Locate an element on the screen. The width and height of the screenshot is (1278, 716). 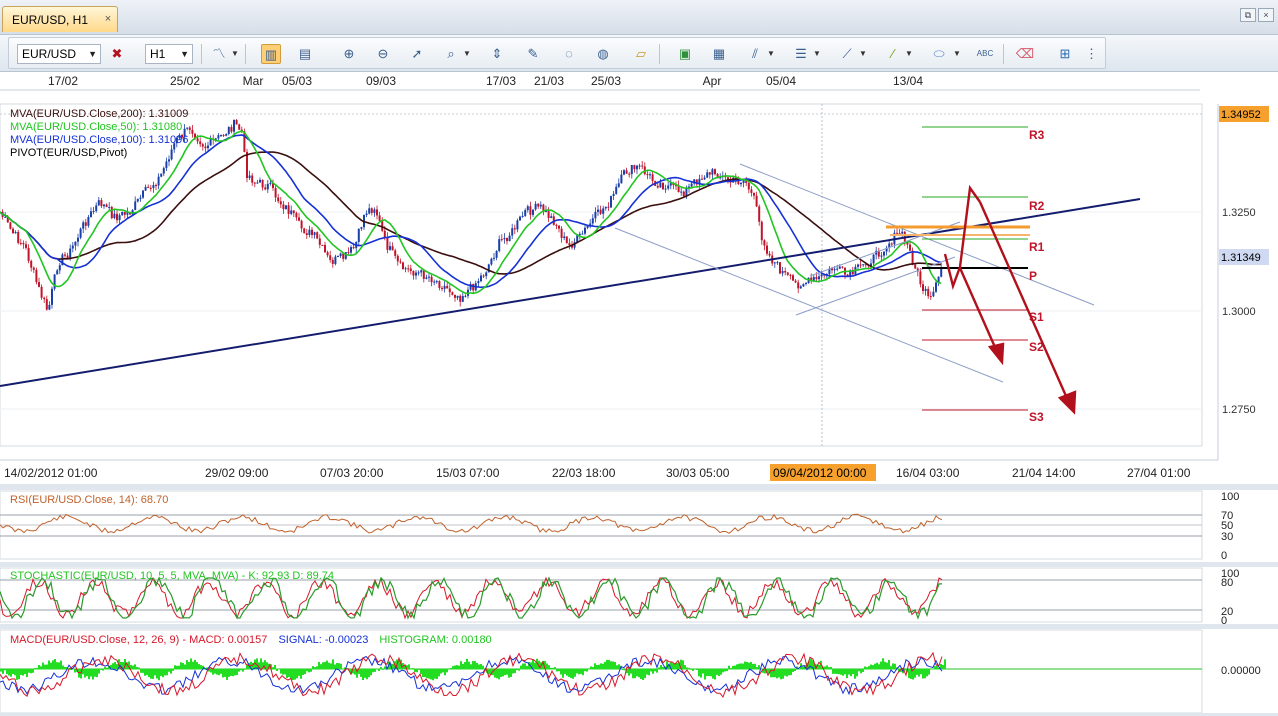
trend-tools-icon: ⫽ is located at coordinates (755, 54).